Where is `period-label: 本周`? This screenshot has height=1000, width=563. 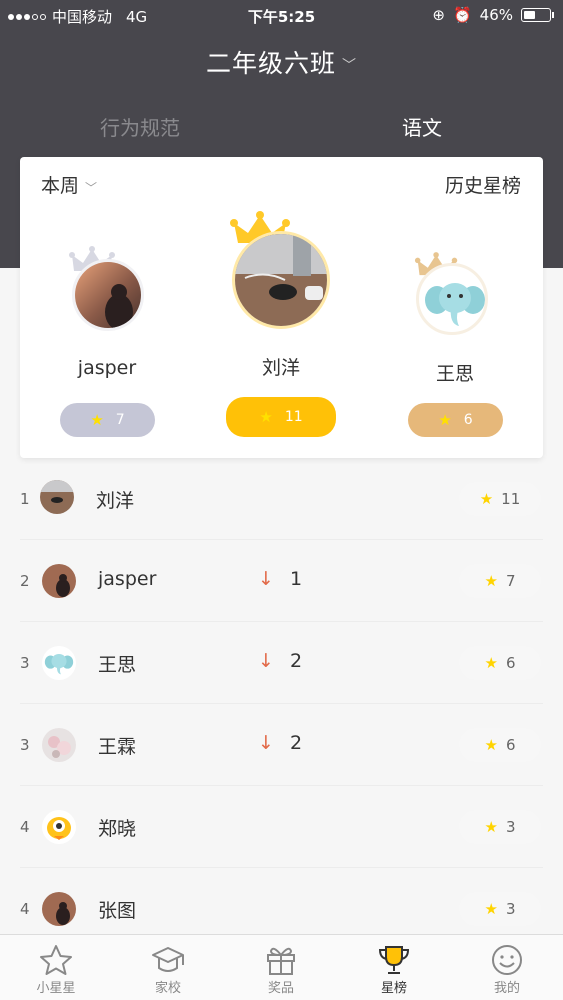 period-label: 本周 is located at coordinates (60, 186).